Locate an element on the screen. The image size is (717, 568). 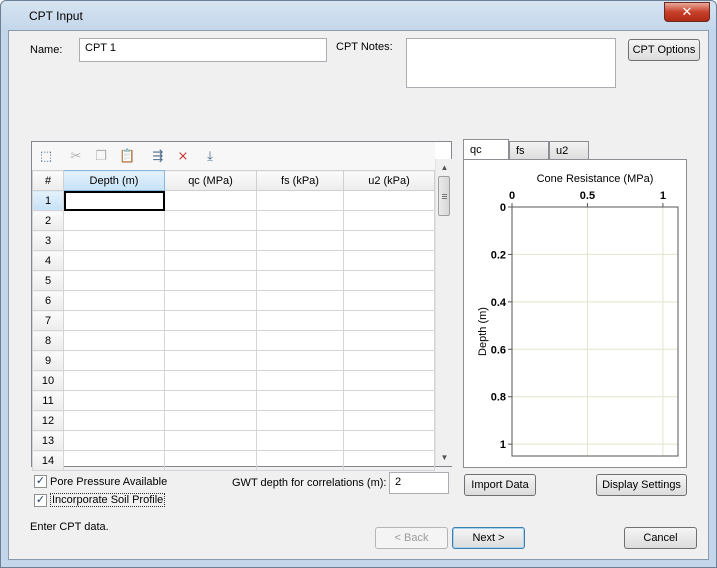
row-number: 12 is located at coordinates (48, 420).